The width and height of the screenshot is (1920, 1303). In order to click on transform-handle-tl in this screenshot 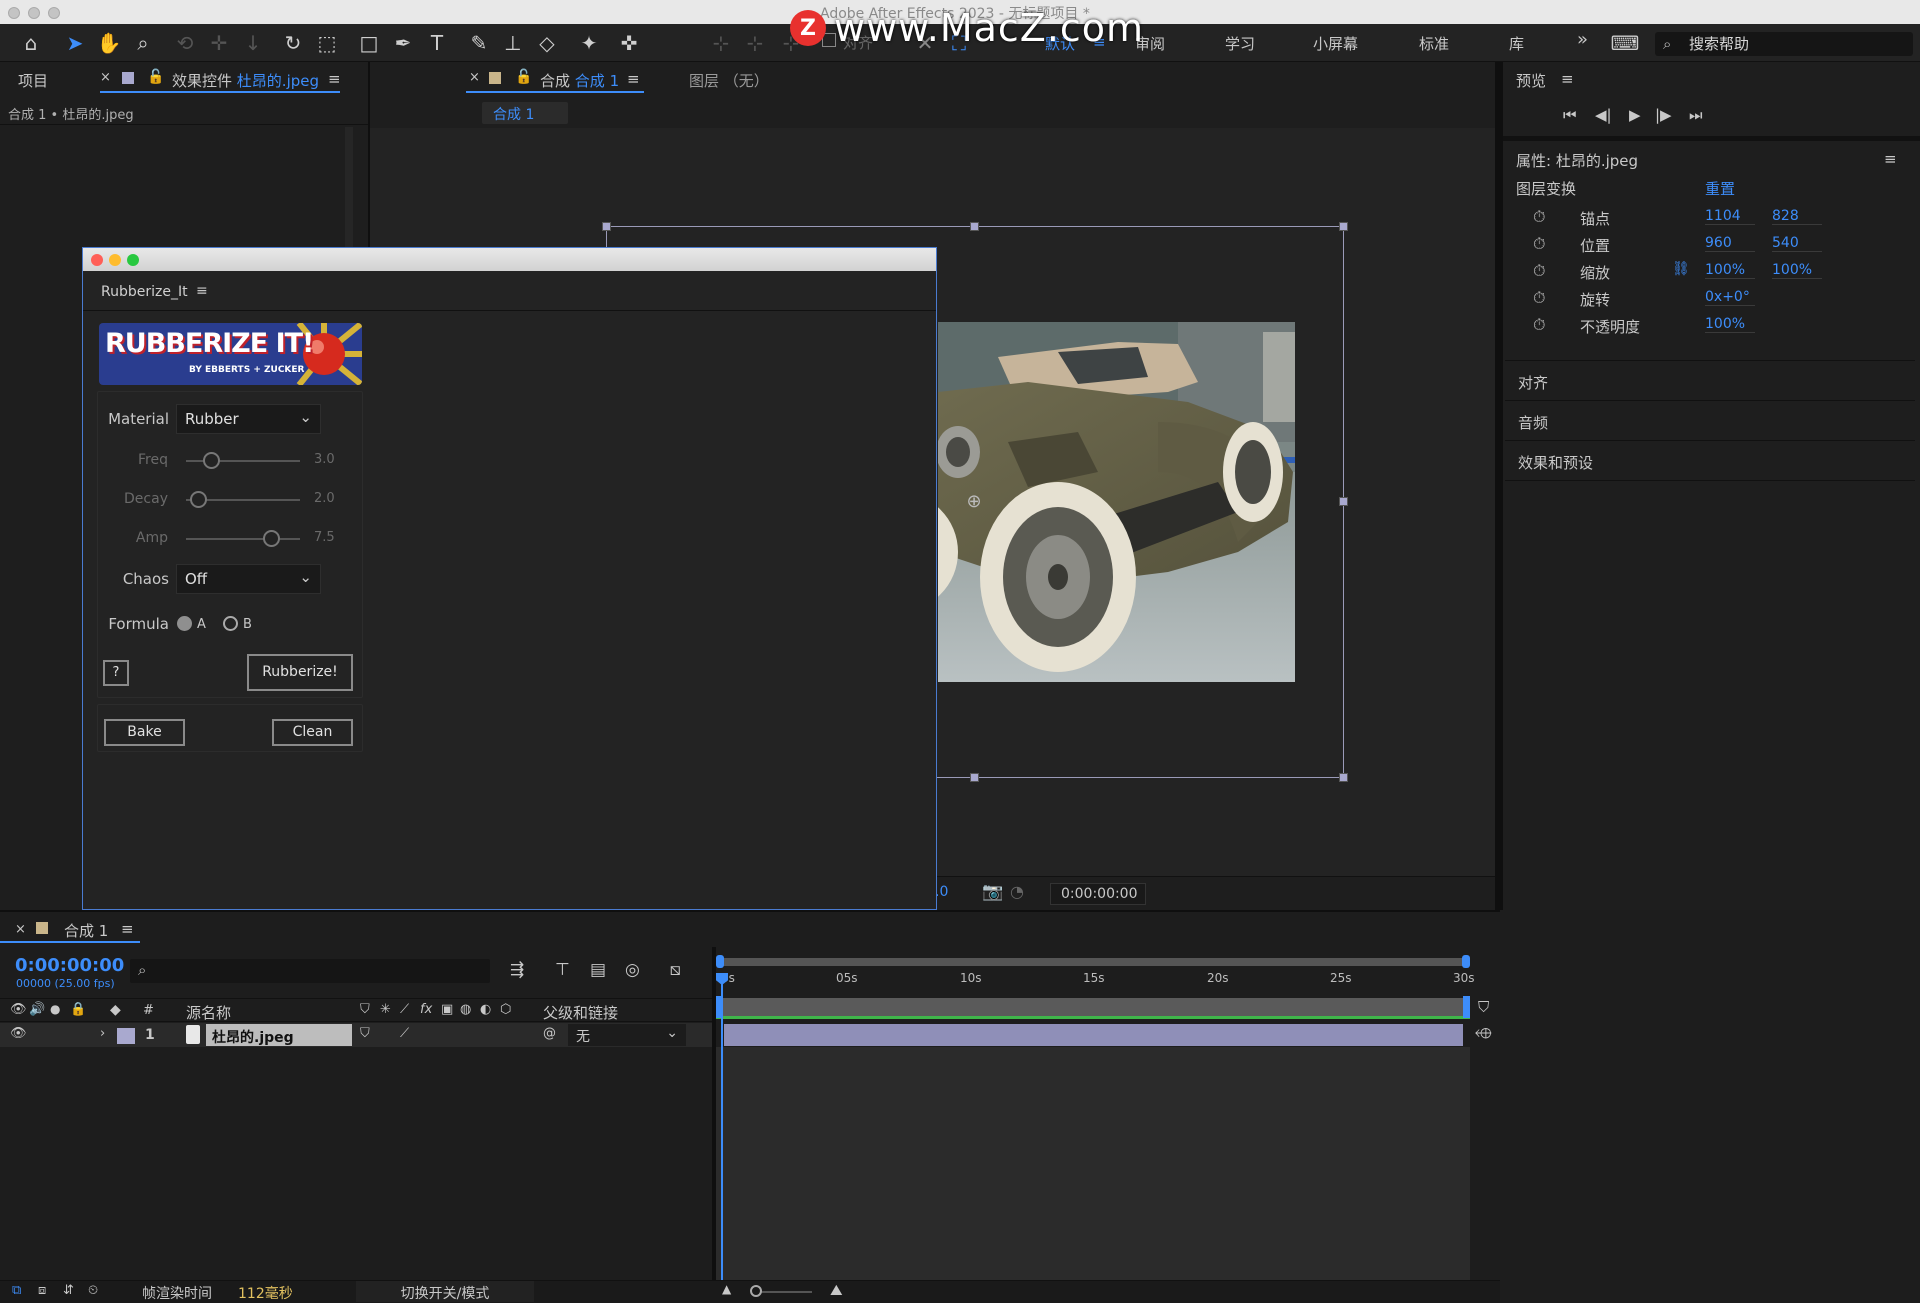, I will do `click(606, 226)`.